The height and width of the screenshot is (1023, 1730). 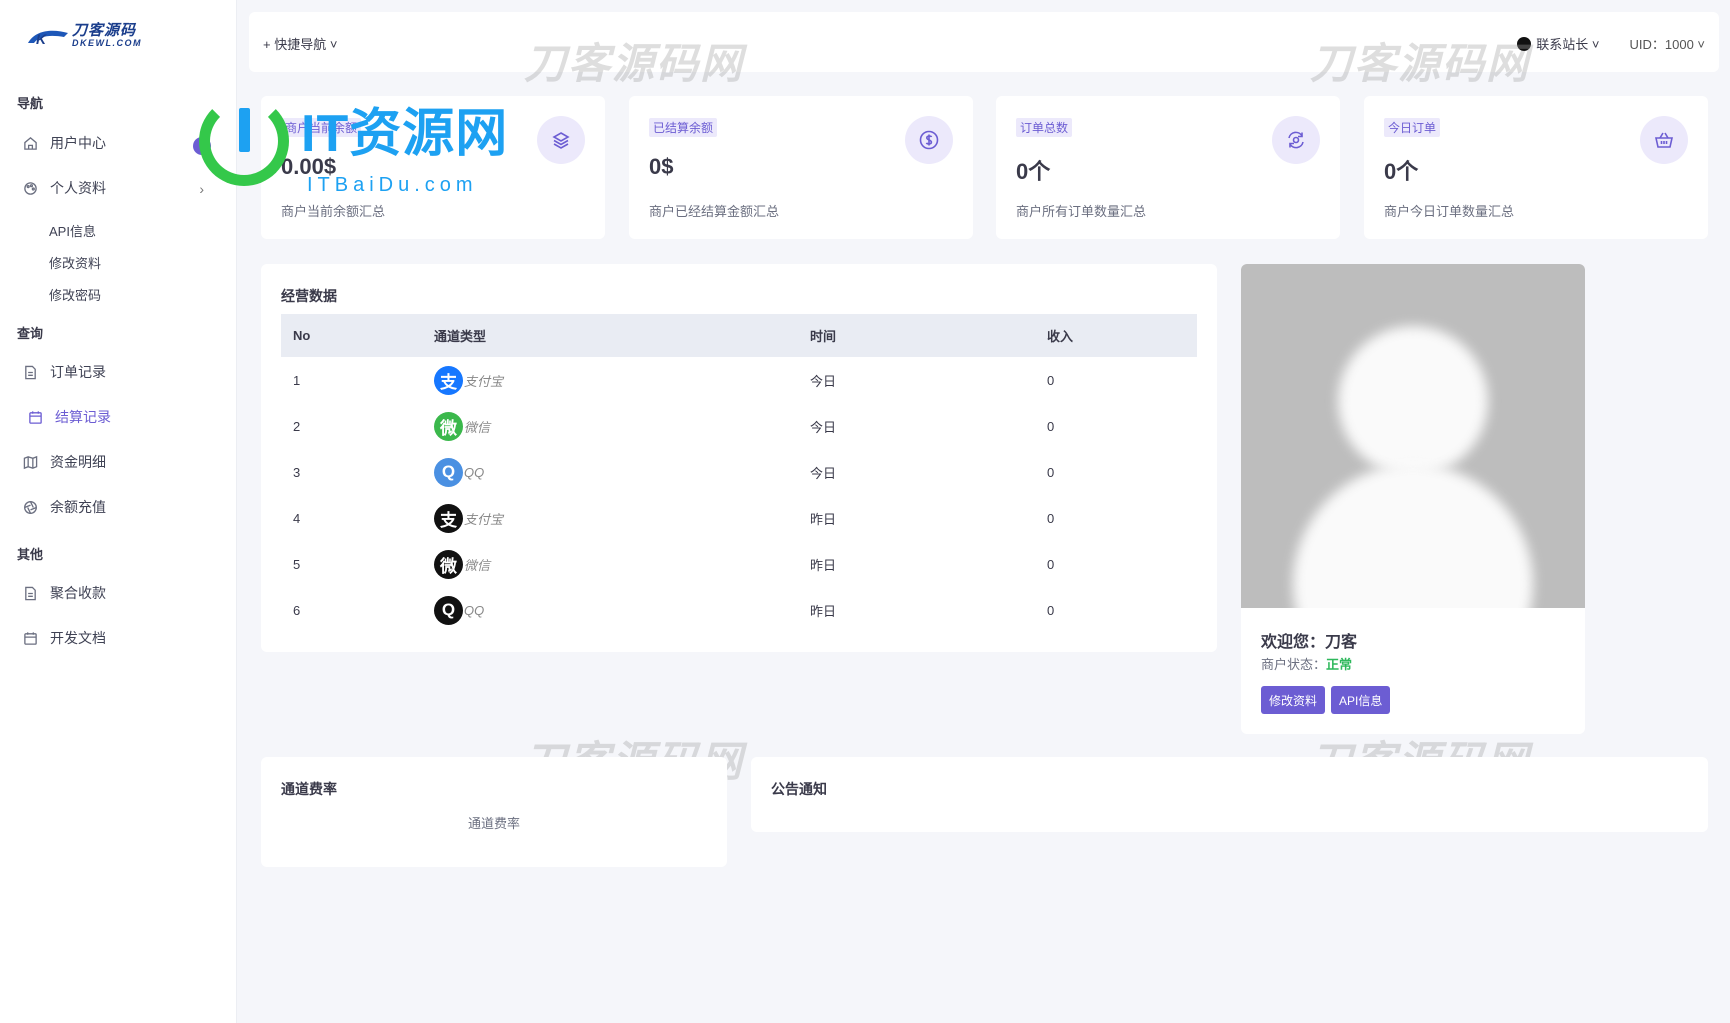 What do you see at coordinates (1168, 167) in the screenshot?
I see `stat-card-orders: 订单总数 0个 商户所有订单数量汇总` at bounding box center [1168, 167].